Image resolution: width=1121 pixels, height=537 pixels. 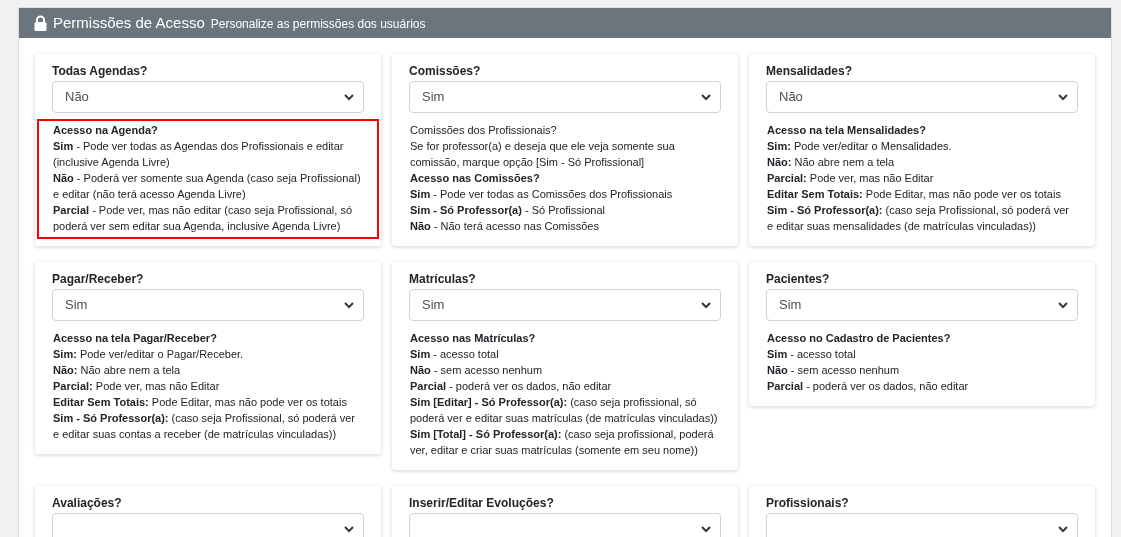 What do you see at coordinates (445, 71) in the screenshot?
I see `field-label: Comissões?` at bounding box center [445, 71].